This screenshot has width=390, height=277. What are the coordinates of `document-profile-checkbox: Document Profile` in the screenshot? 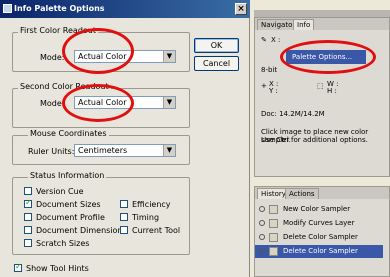 It's located at (64, 217).